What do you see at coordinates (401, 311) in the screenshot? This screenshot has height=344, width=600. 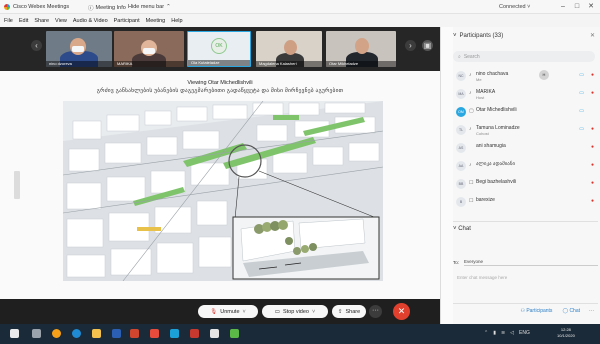 I see `end-meeting-button: ✕` at bounding box center [401, 311].